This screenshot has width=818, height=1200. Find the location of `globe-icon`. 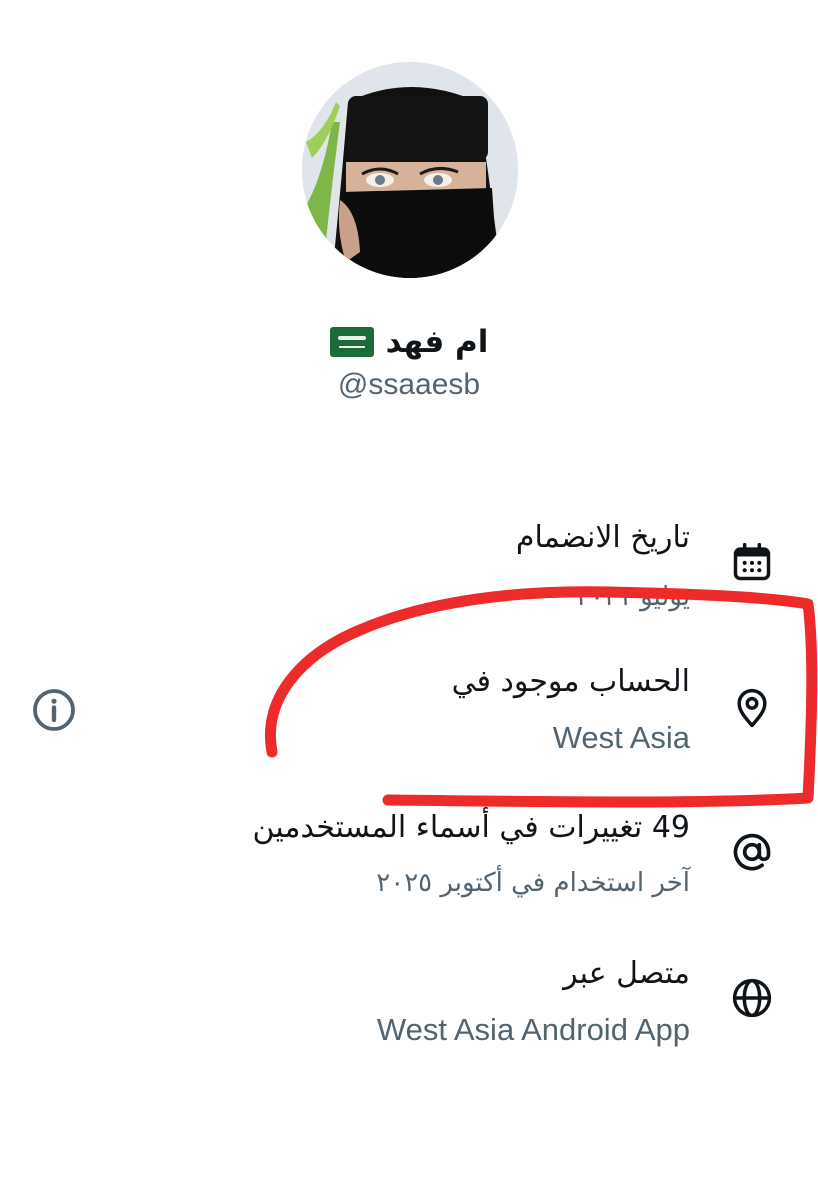

globe-icon is located at coordinates (752, 998).